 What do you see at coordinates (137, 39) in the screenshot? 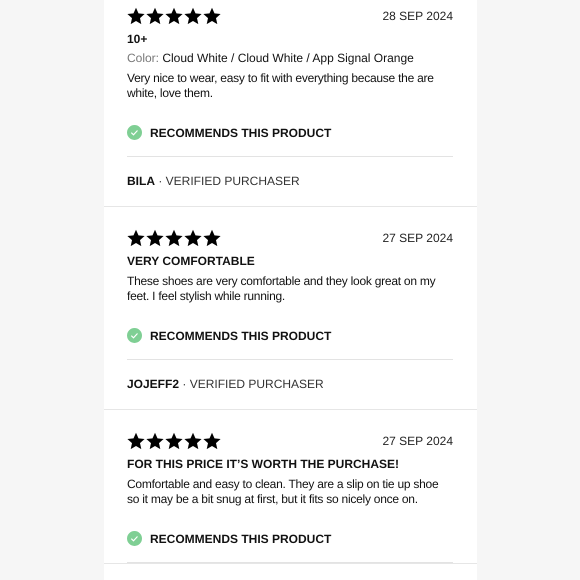
I see `review-title: 10+` at bounding box center [137, 39].